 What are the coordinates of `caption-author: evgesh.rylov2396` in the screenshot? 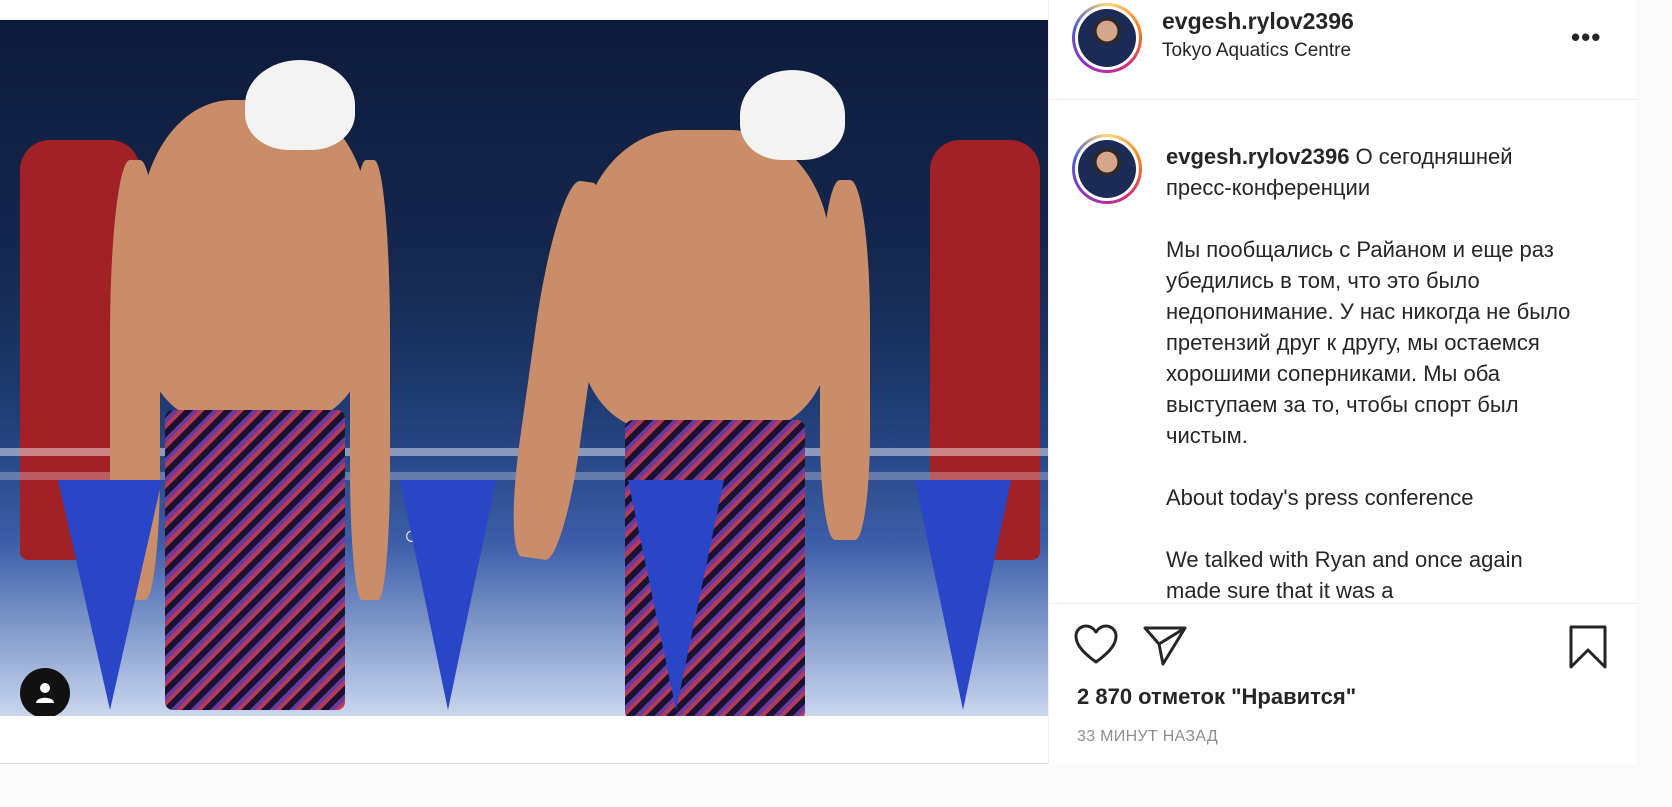 It's located at (1257, 156).